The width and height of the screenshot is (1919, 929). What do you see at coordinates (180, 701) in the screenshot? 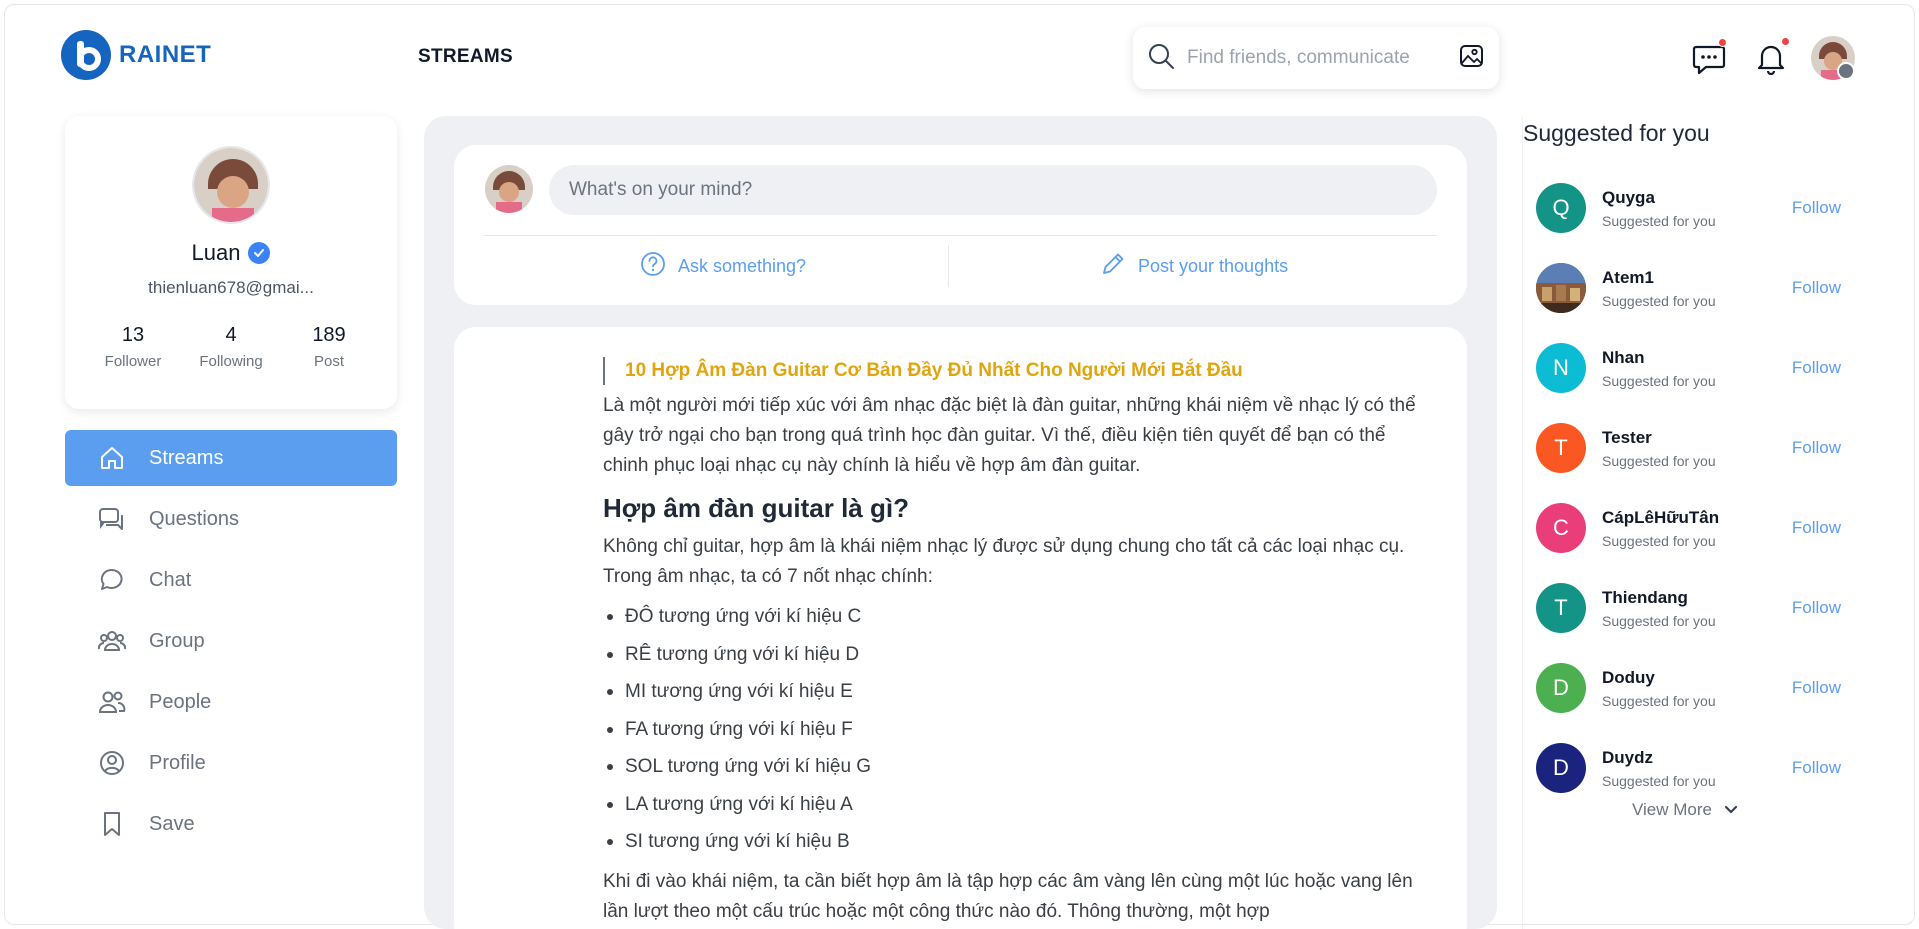
I see `sidebar-item-label: People` at bounding box center [180, 701].